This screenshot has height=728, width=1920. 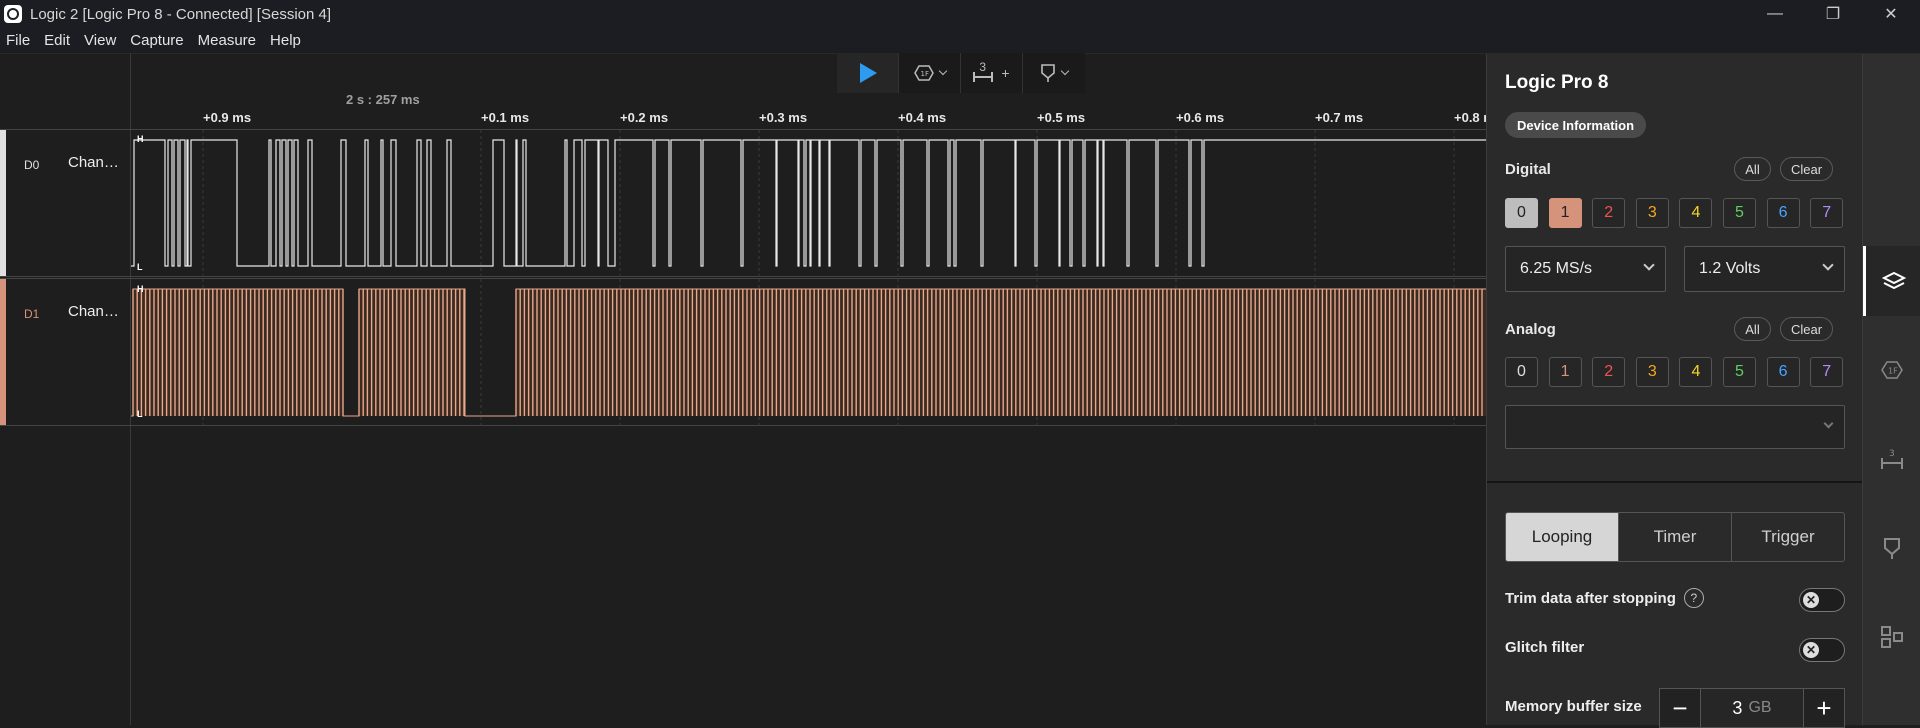 I want to click on analyzers-icon: 1F, so click(x=1892, y=370).